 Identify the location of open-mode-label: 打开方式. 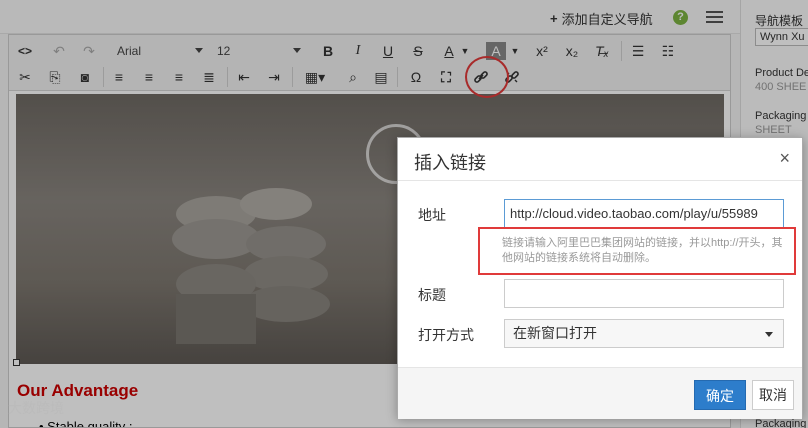
(446, 335).